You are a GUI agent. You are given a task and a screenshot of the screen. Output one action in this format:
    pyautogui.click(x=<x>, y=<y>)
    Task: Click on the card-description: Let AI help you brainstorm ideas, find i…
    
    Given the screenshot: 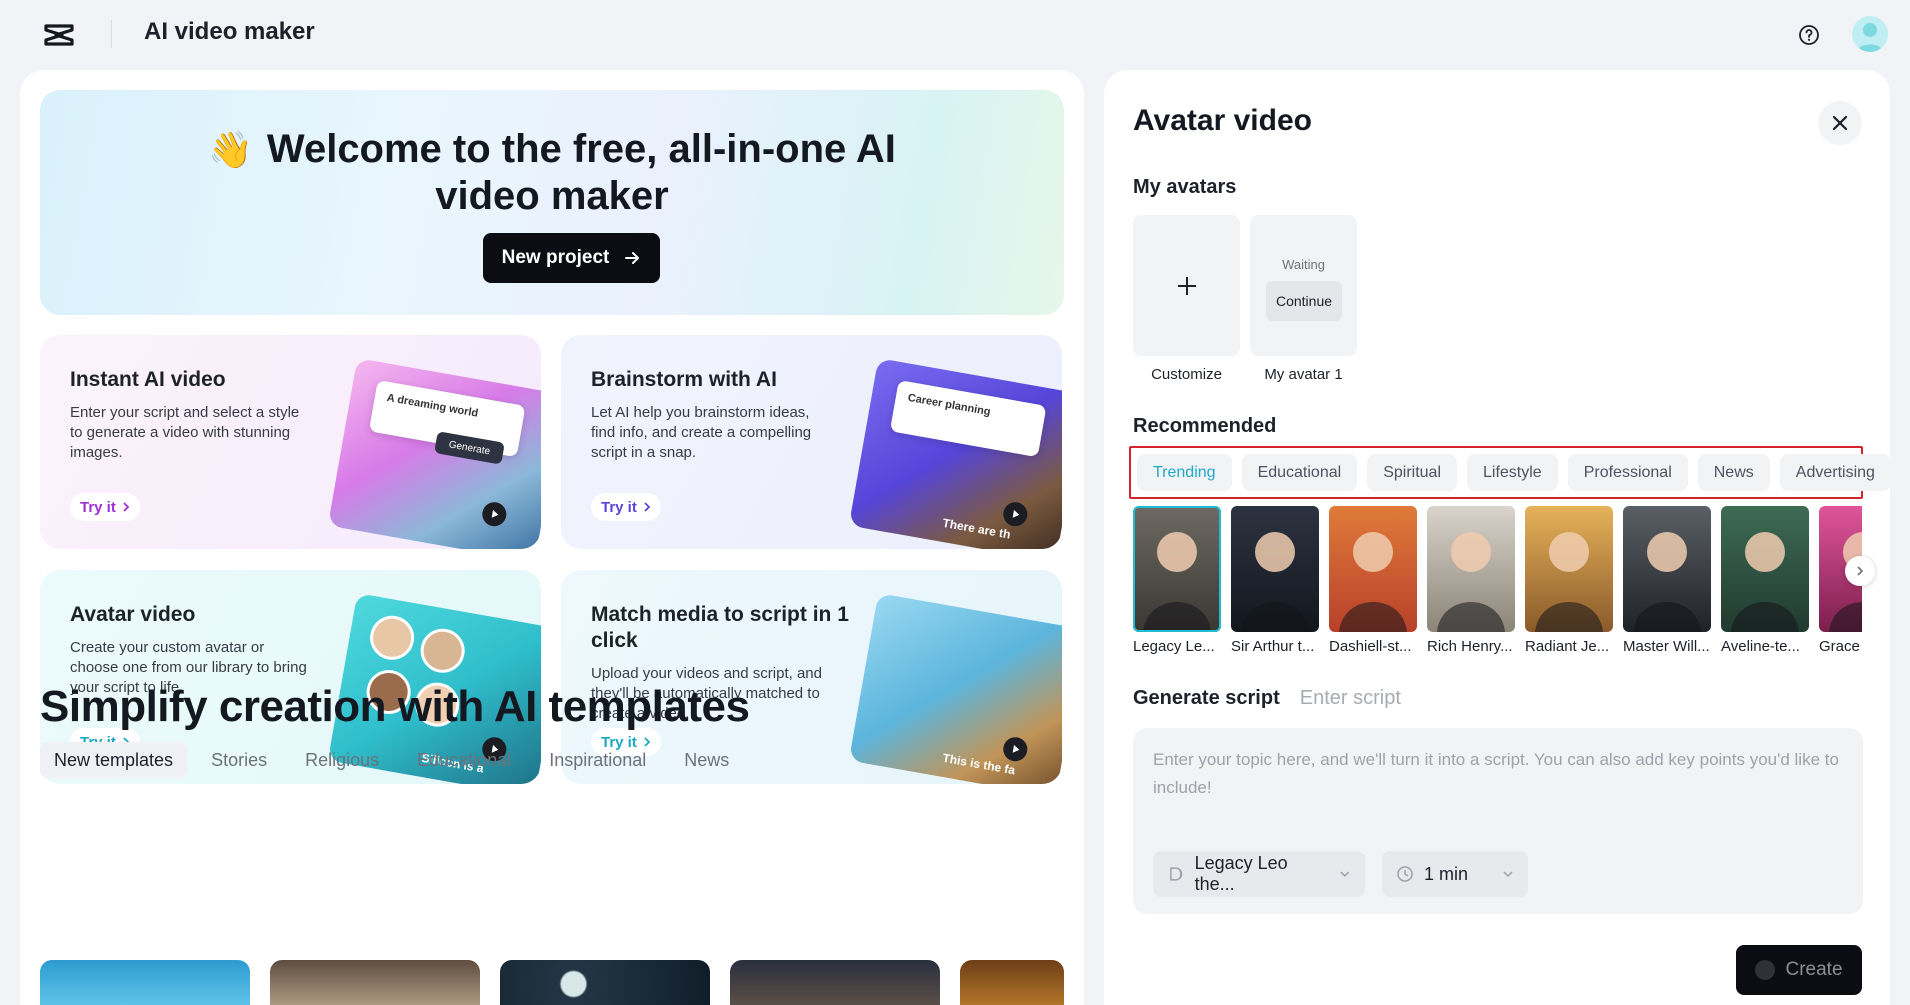 What is the action you would take?
    pyautogui.click(x=713, y=433)
    